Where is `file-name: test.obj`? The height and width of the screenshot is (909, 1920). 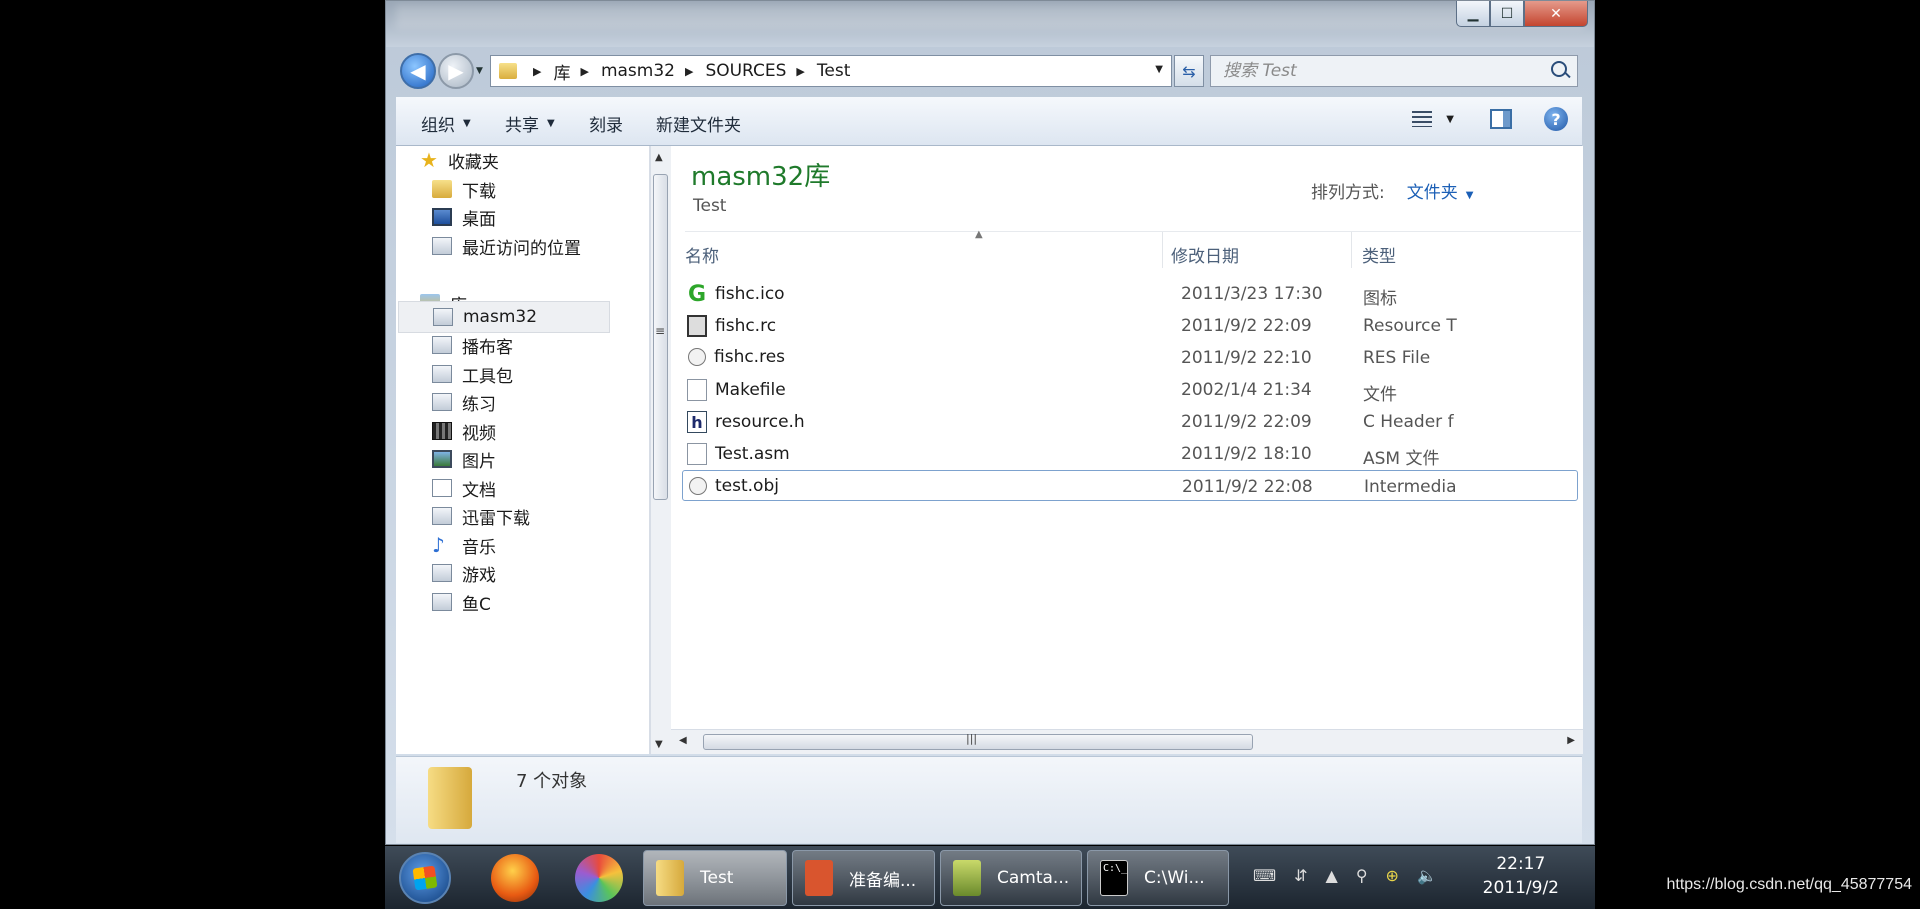 file-name: test.obj is located at coordinates (747, 486).